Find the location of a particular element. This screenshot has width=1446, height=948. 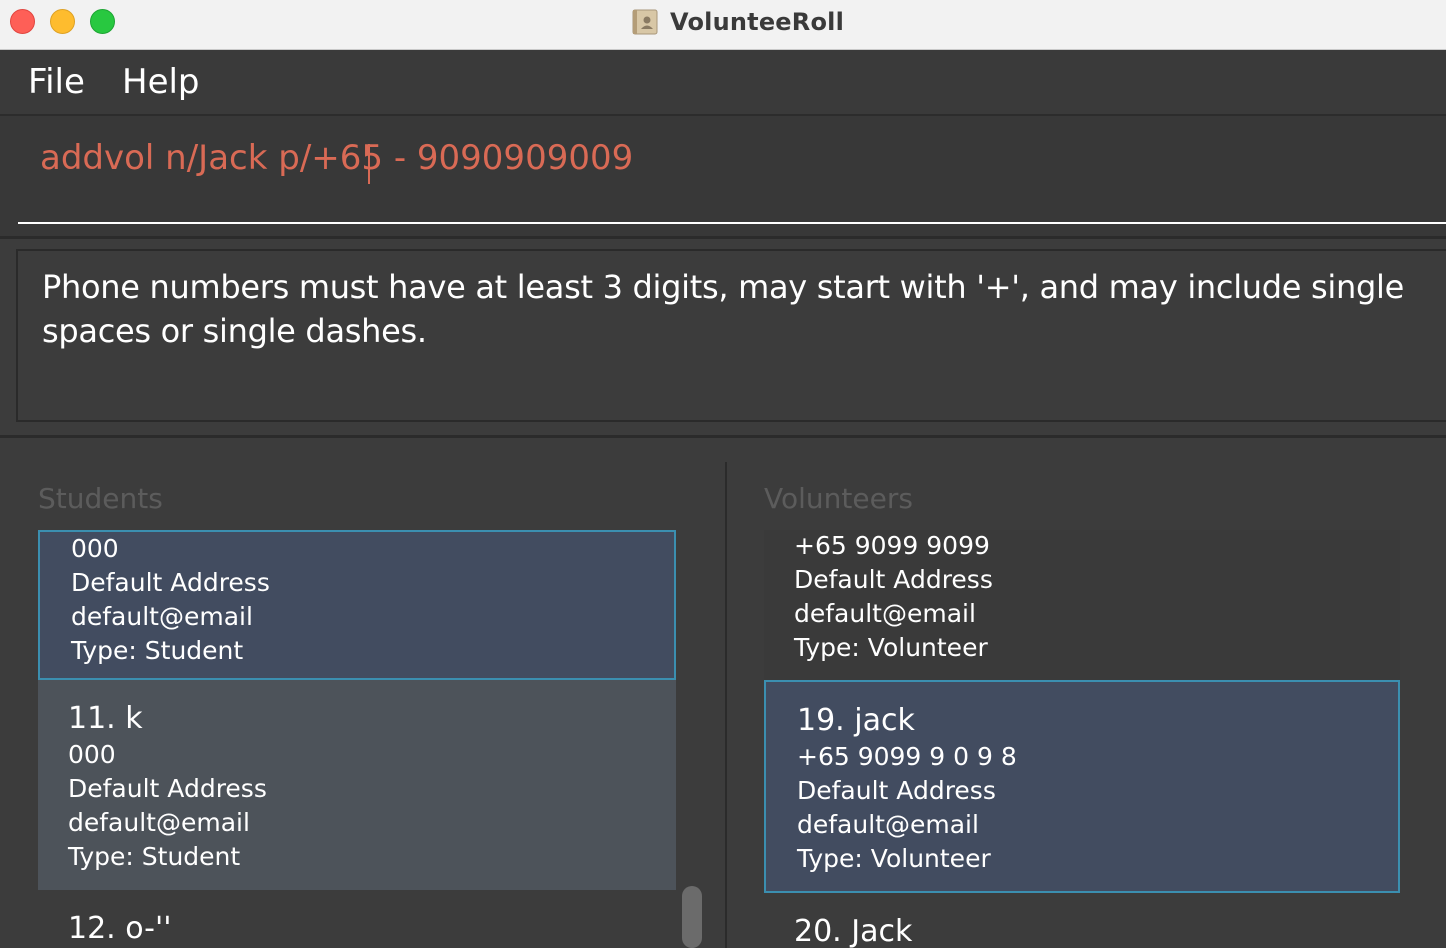

app-contacts-icon is located at coordinates (645, 22).